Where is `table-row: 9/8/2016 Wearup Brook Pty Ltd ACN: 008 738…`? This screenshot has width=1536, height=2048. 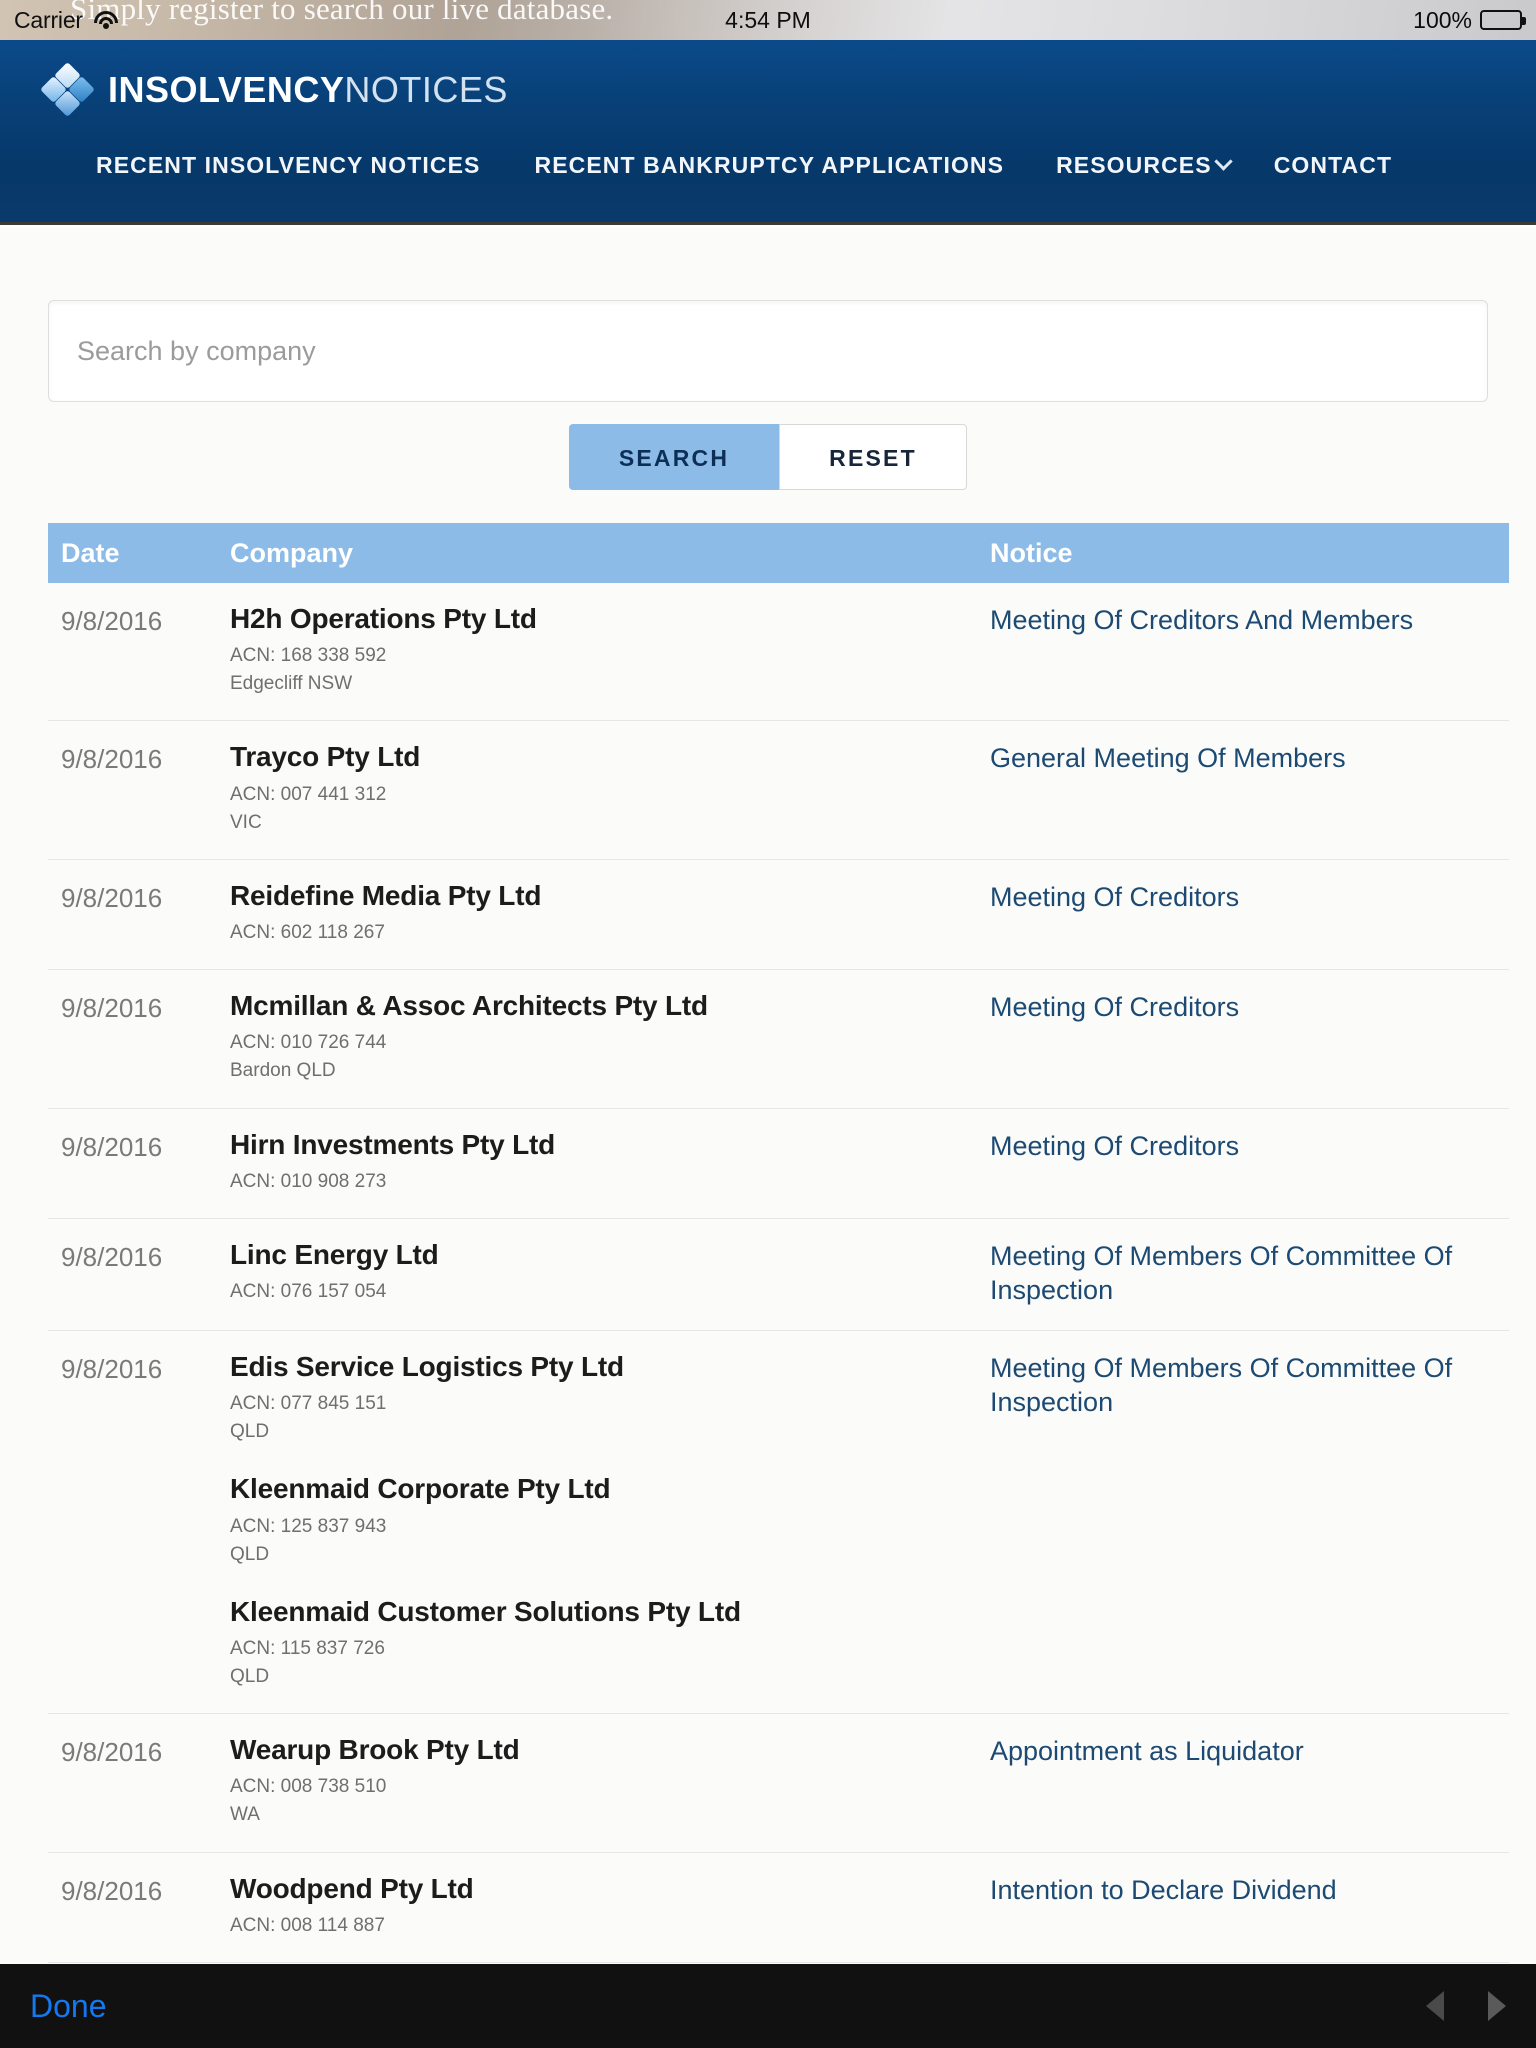
table-row: 9/8/2016 Wearup Brook Pty Ltd ACN: 008 738… is located at coordinates (778, 1783).